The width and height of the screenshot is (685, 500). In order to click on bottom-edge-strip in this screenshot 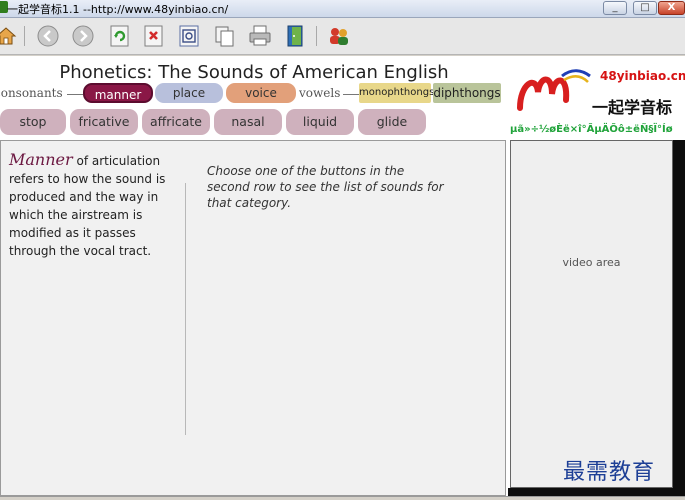, I will do `click(596, 492)`.